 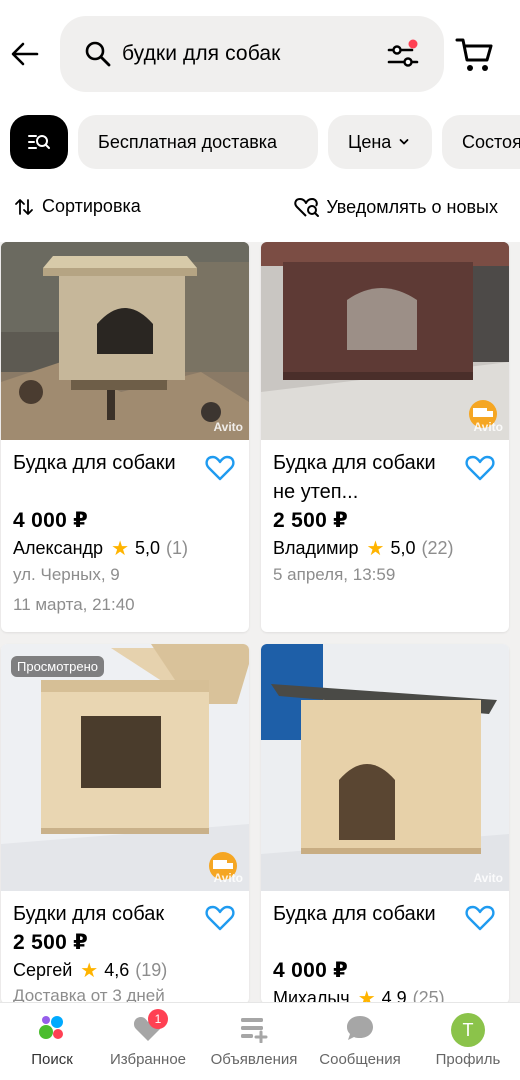 I want to click on seller-name: Владимир, so click(x=316, y=548).